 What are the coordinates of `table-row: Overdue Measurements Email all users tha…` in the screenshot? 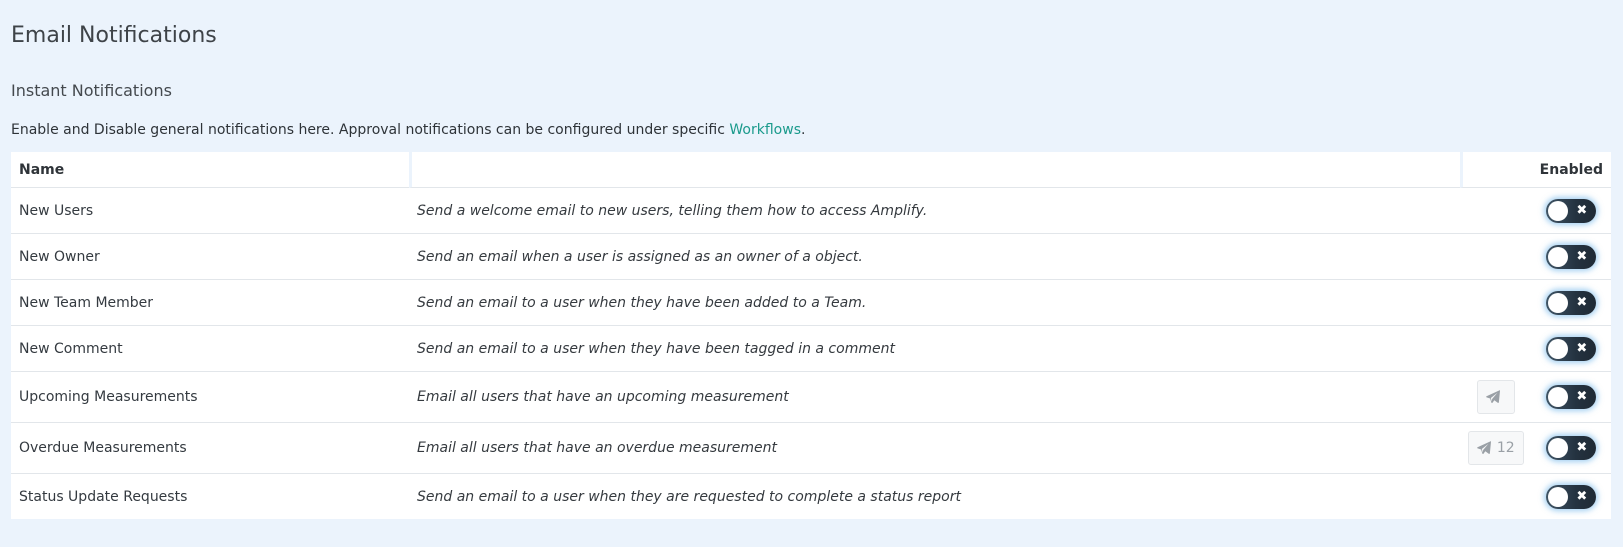 It's located at (811, 448).